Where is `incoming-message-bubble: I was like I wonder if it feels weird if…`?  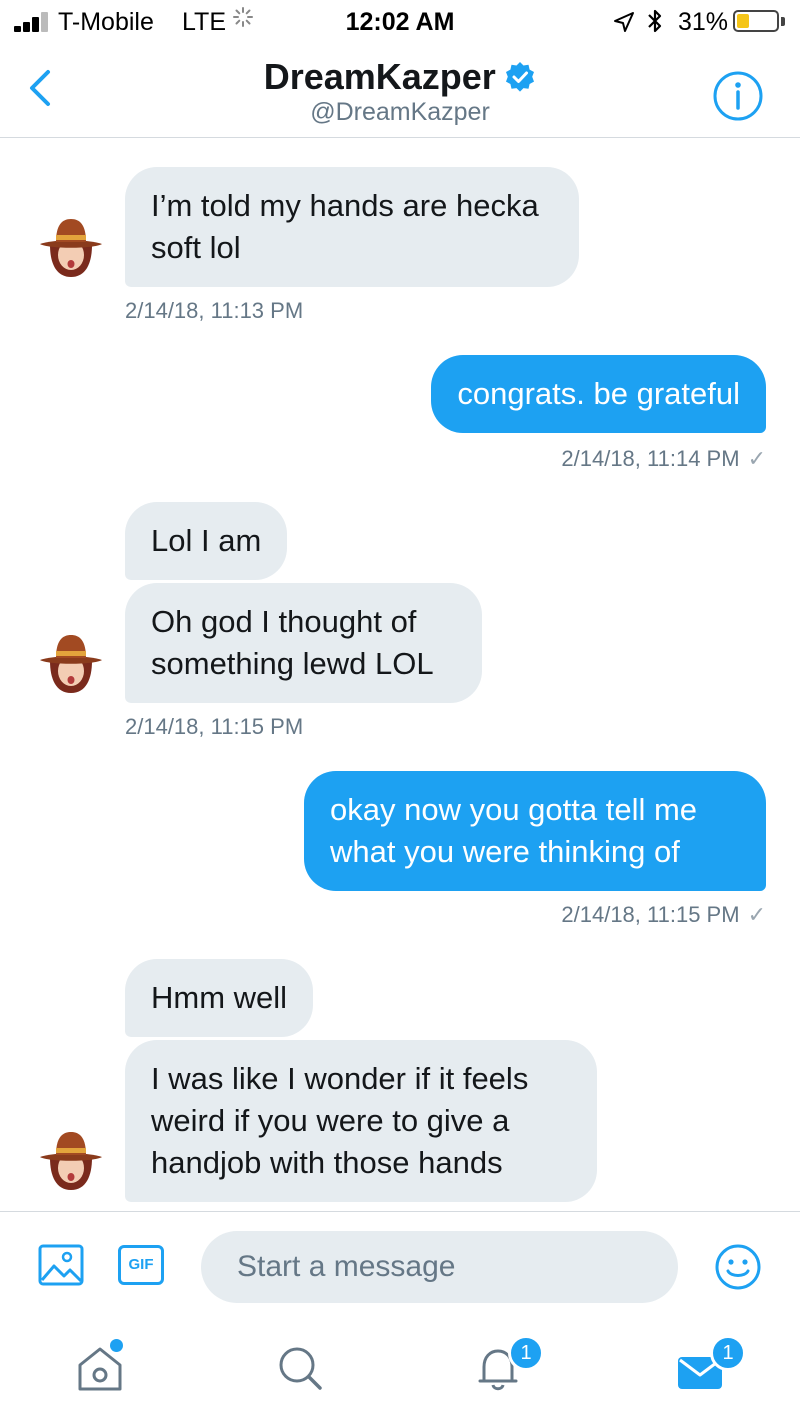
incoming-message-bubble: I was like I wonder if it feels weird if… is located at coordinates (361, 1121).